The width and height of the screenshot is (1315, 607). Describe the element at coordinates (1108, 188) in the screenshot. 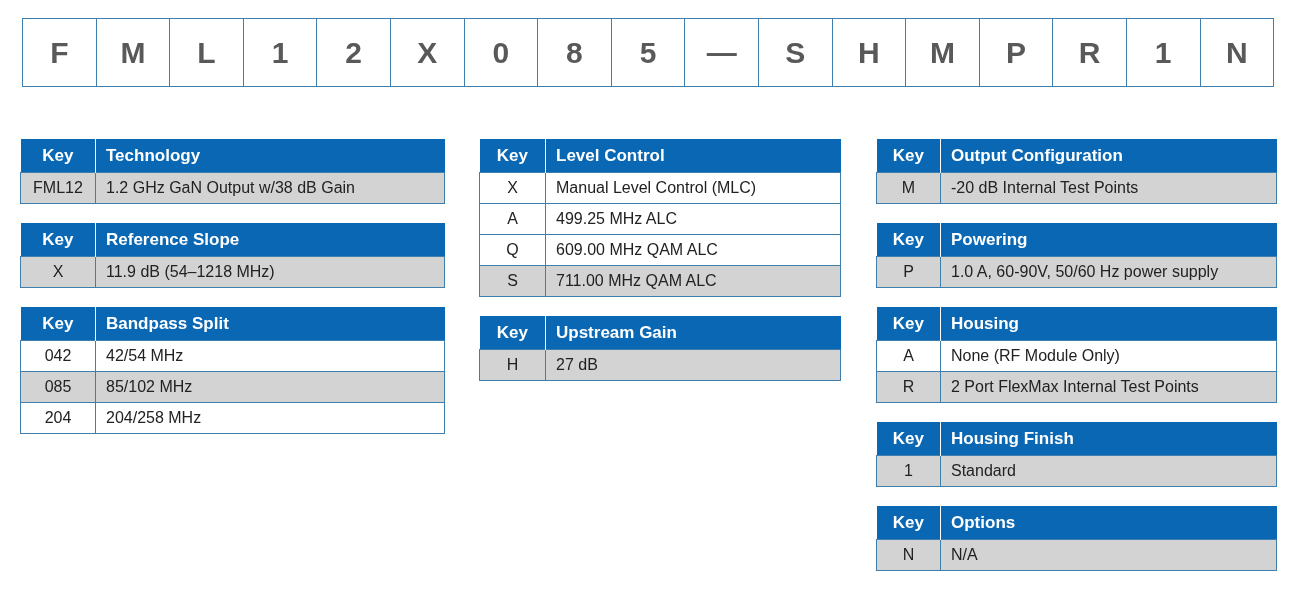

I see `description-cell: -20 dB Internal Test Points` at that location.